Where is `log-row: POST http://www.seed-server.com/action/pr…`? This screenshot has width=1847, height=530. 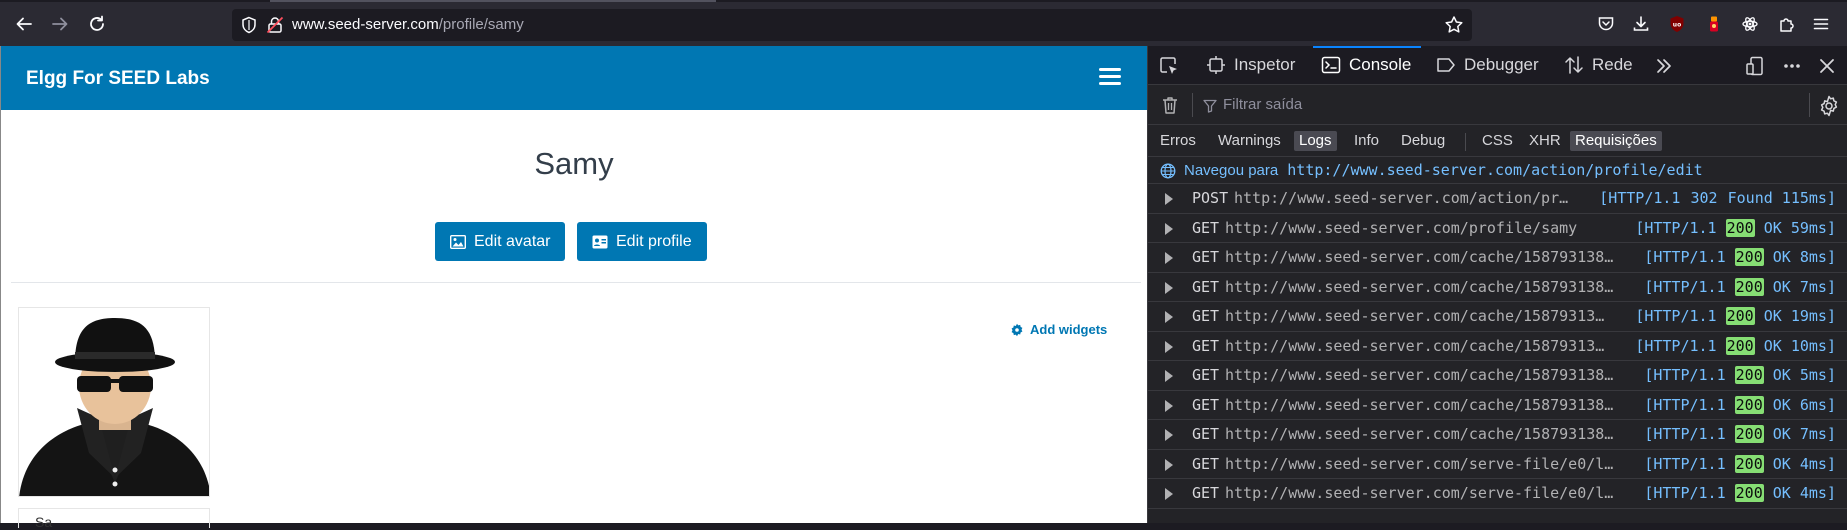
log-row: POST http://www.seed-server.com/action/pr… is located at coordinates (1497, 199).